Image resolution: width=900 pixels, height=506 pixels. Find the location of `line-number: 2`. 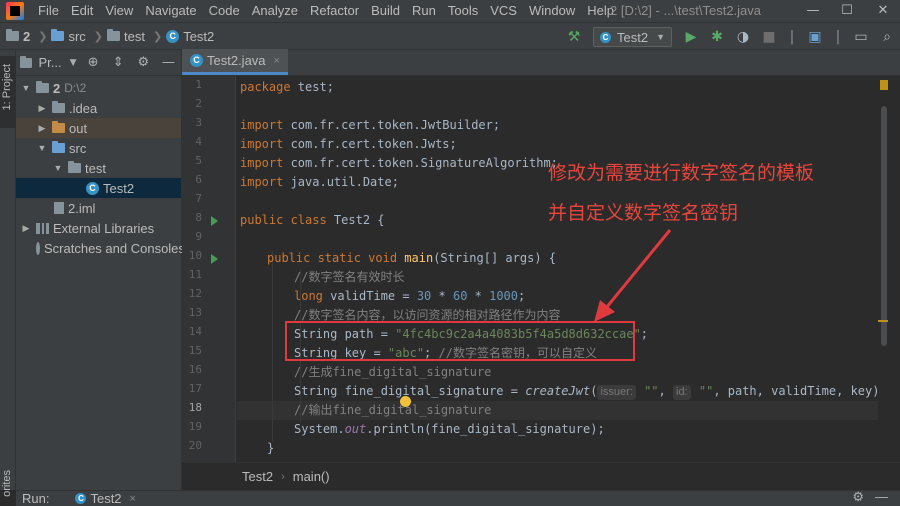

line-number: 2 is located at coordinates (198, 103).